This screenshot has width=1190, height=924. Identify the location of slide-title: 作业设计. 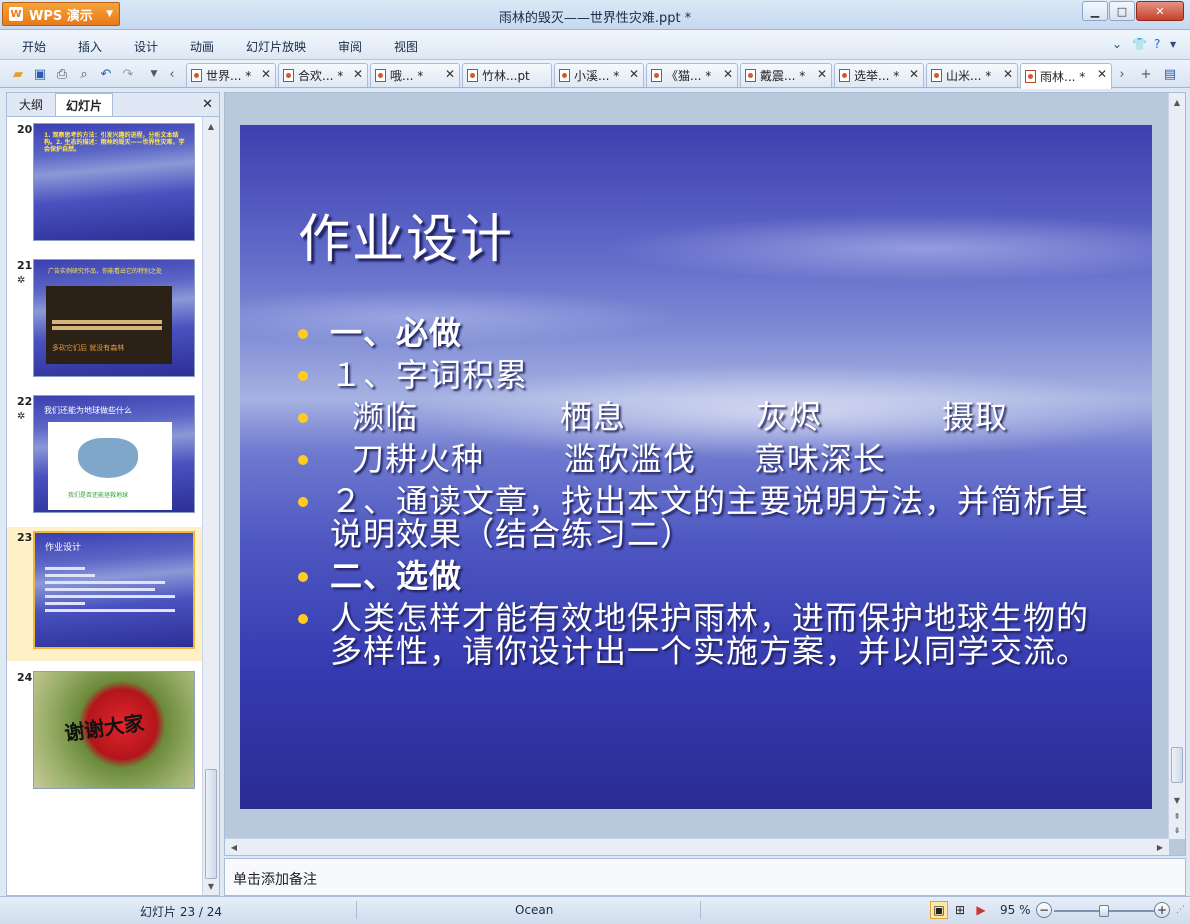
(406, 234).